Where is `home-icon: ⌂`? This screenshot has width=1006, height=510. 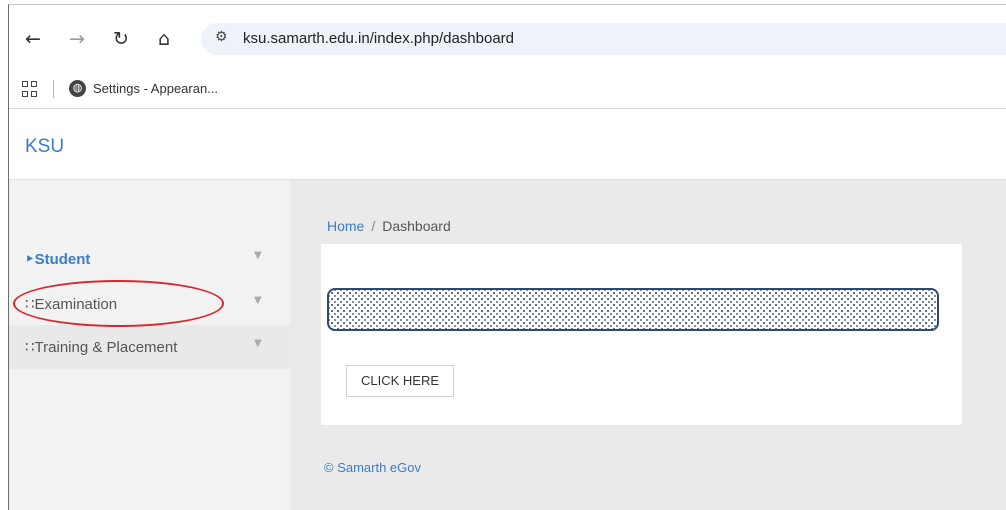 home-icon: ⌂ is located at coordinates (164, 39).